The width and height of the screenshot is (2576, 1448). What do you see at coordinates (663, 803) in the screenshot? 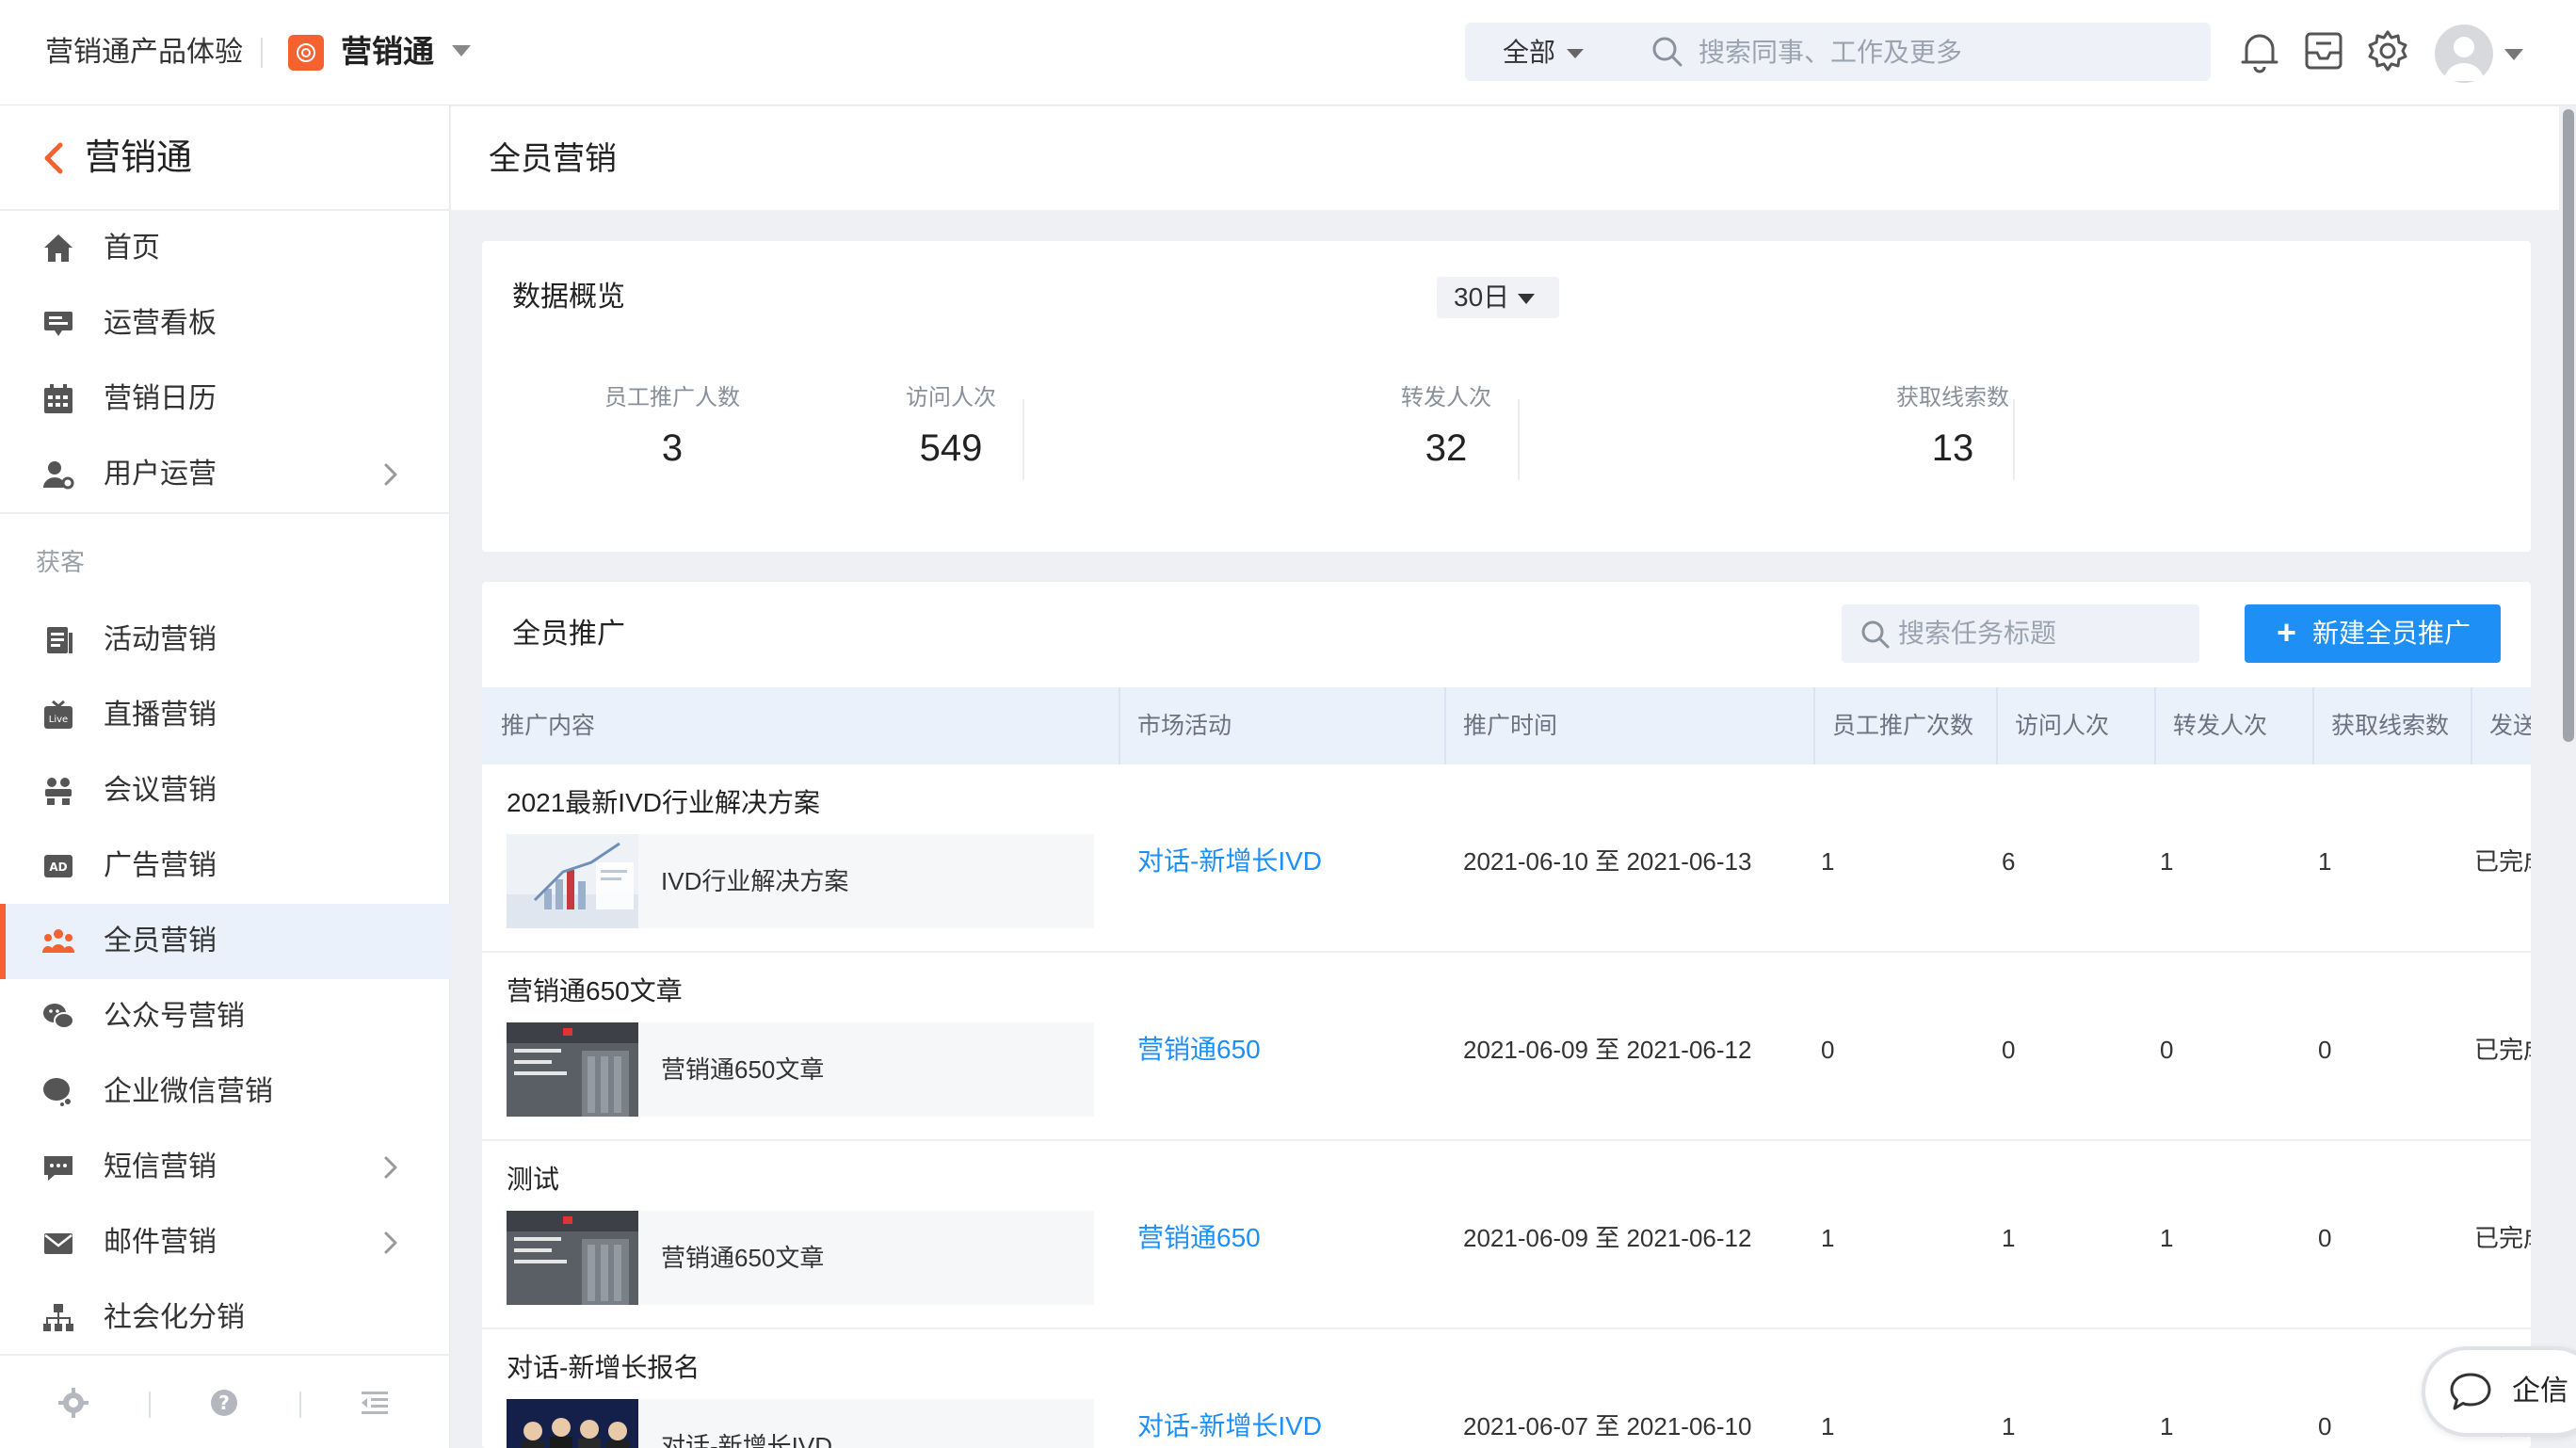
I see `row-title: 2021最新IVD行业解决方案` at bounding box center [663, 803].